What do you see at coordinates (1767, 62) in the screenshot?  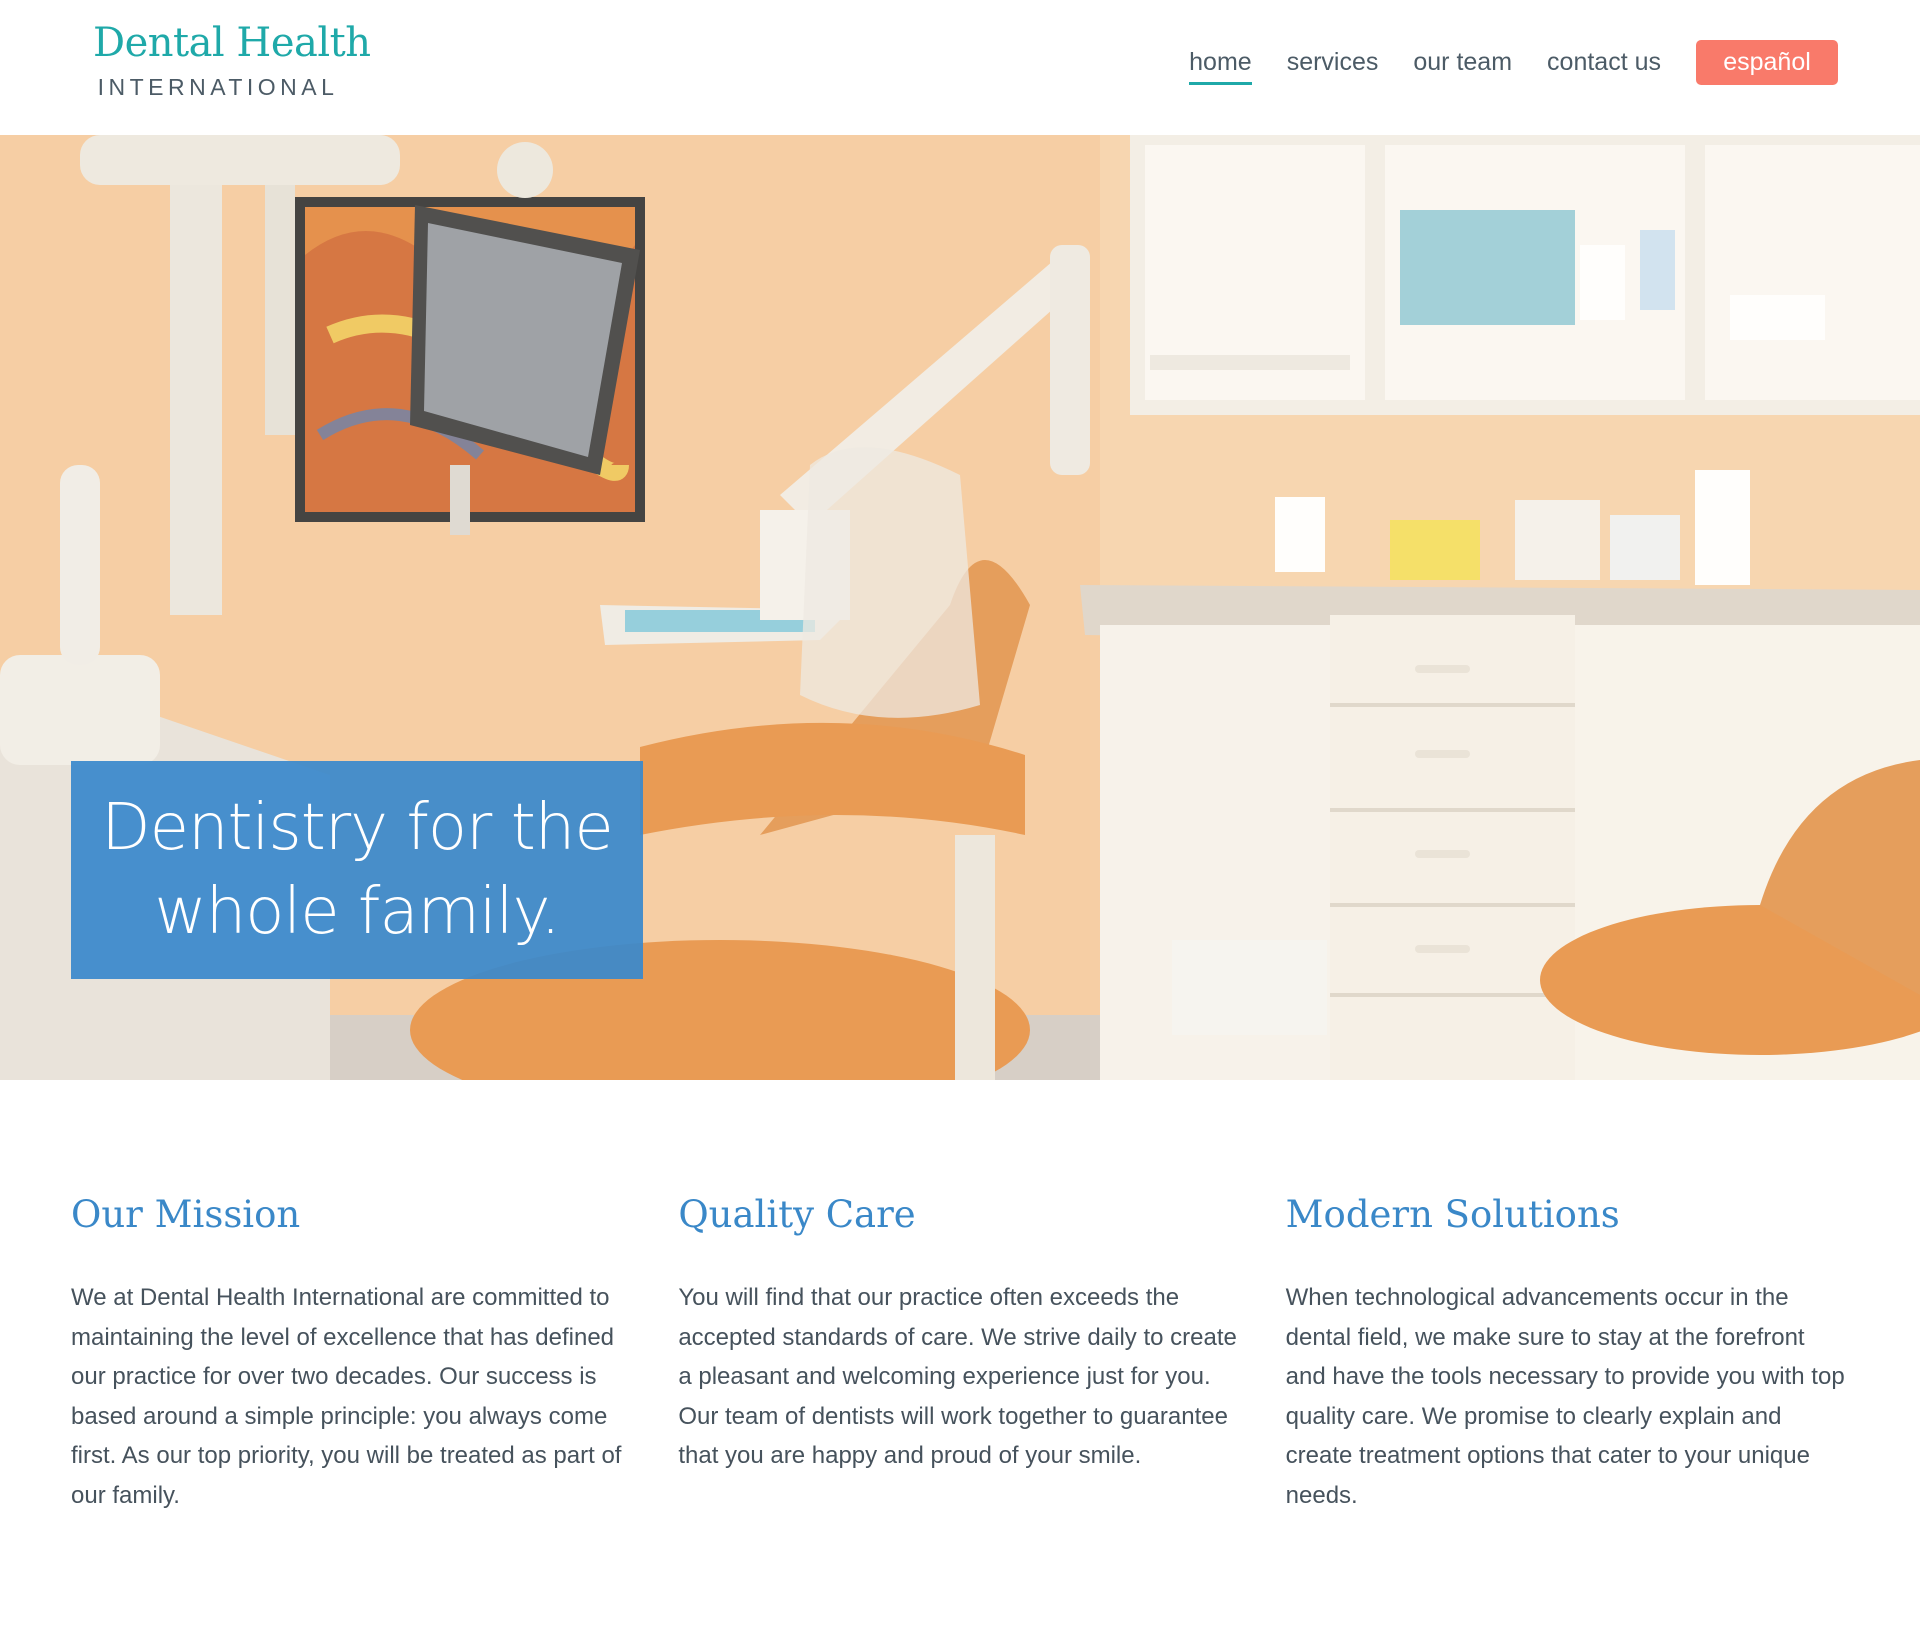 I see `language-toggle-button: español` at bounding box center [1767, 62].